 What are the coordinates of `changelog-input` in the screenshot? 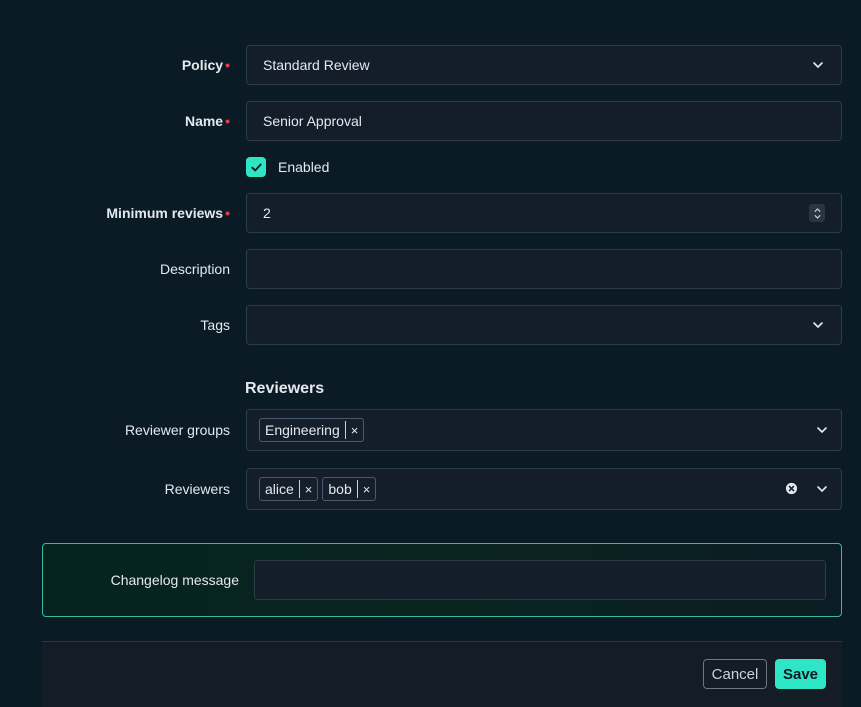 It's located at (540, 580).